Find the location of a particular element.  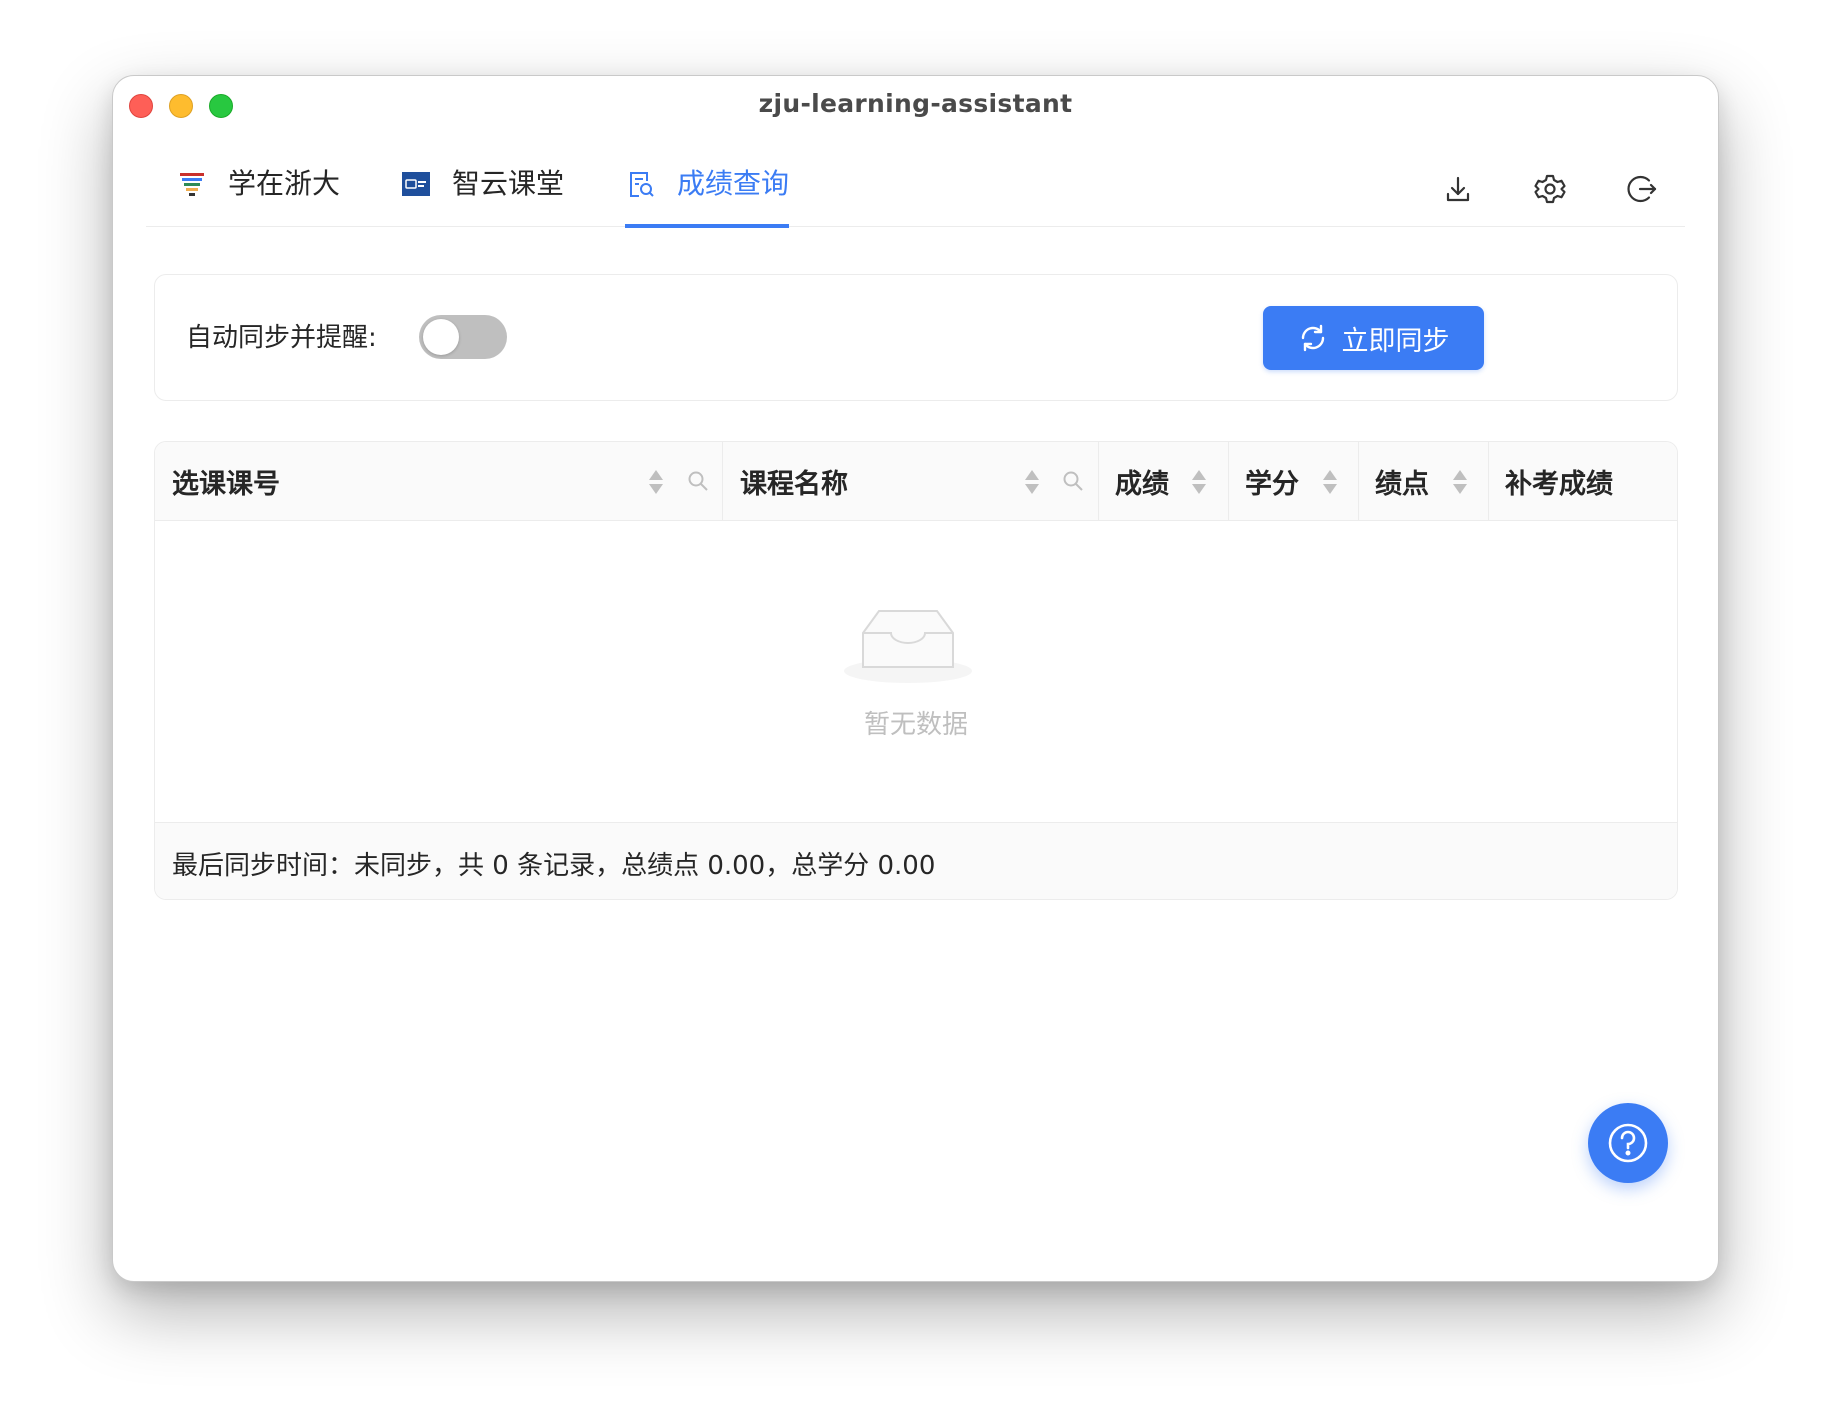

tab-xuezaizheda: 学在浙大 is located at coordinates (258, 195).